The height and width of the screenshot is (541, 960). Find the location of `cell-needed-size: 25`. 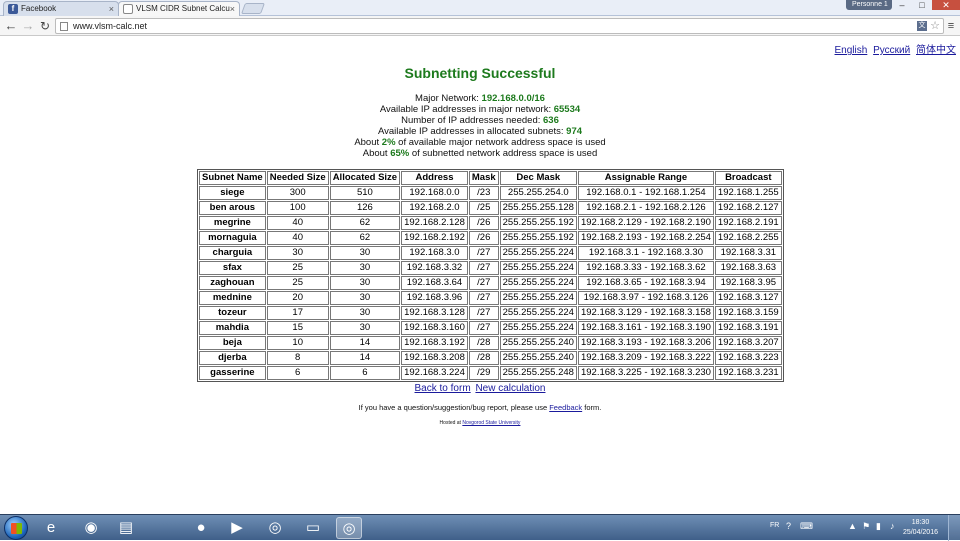

cell-needed-size: 25 is located at coordinates (297, 283).